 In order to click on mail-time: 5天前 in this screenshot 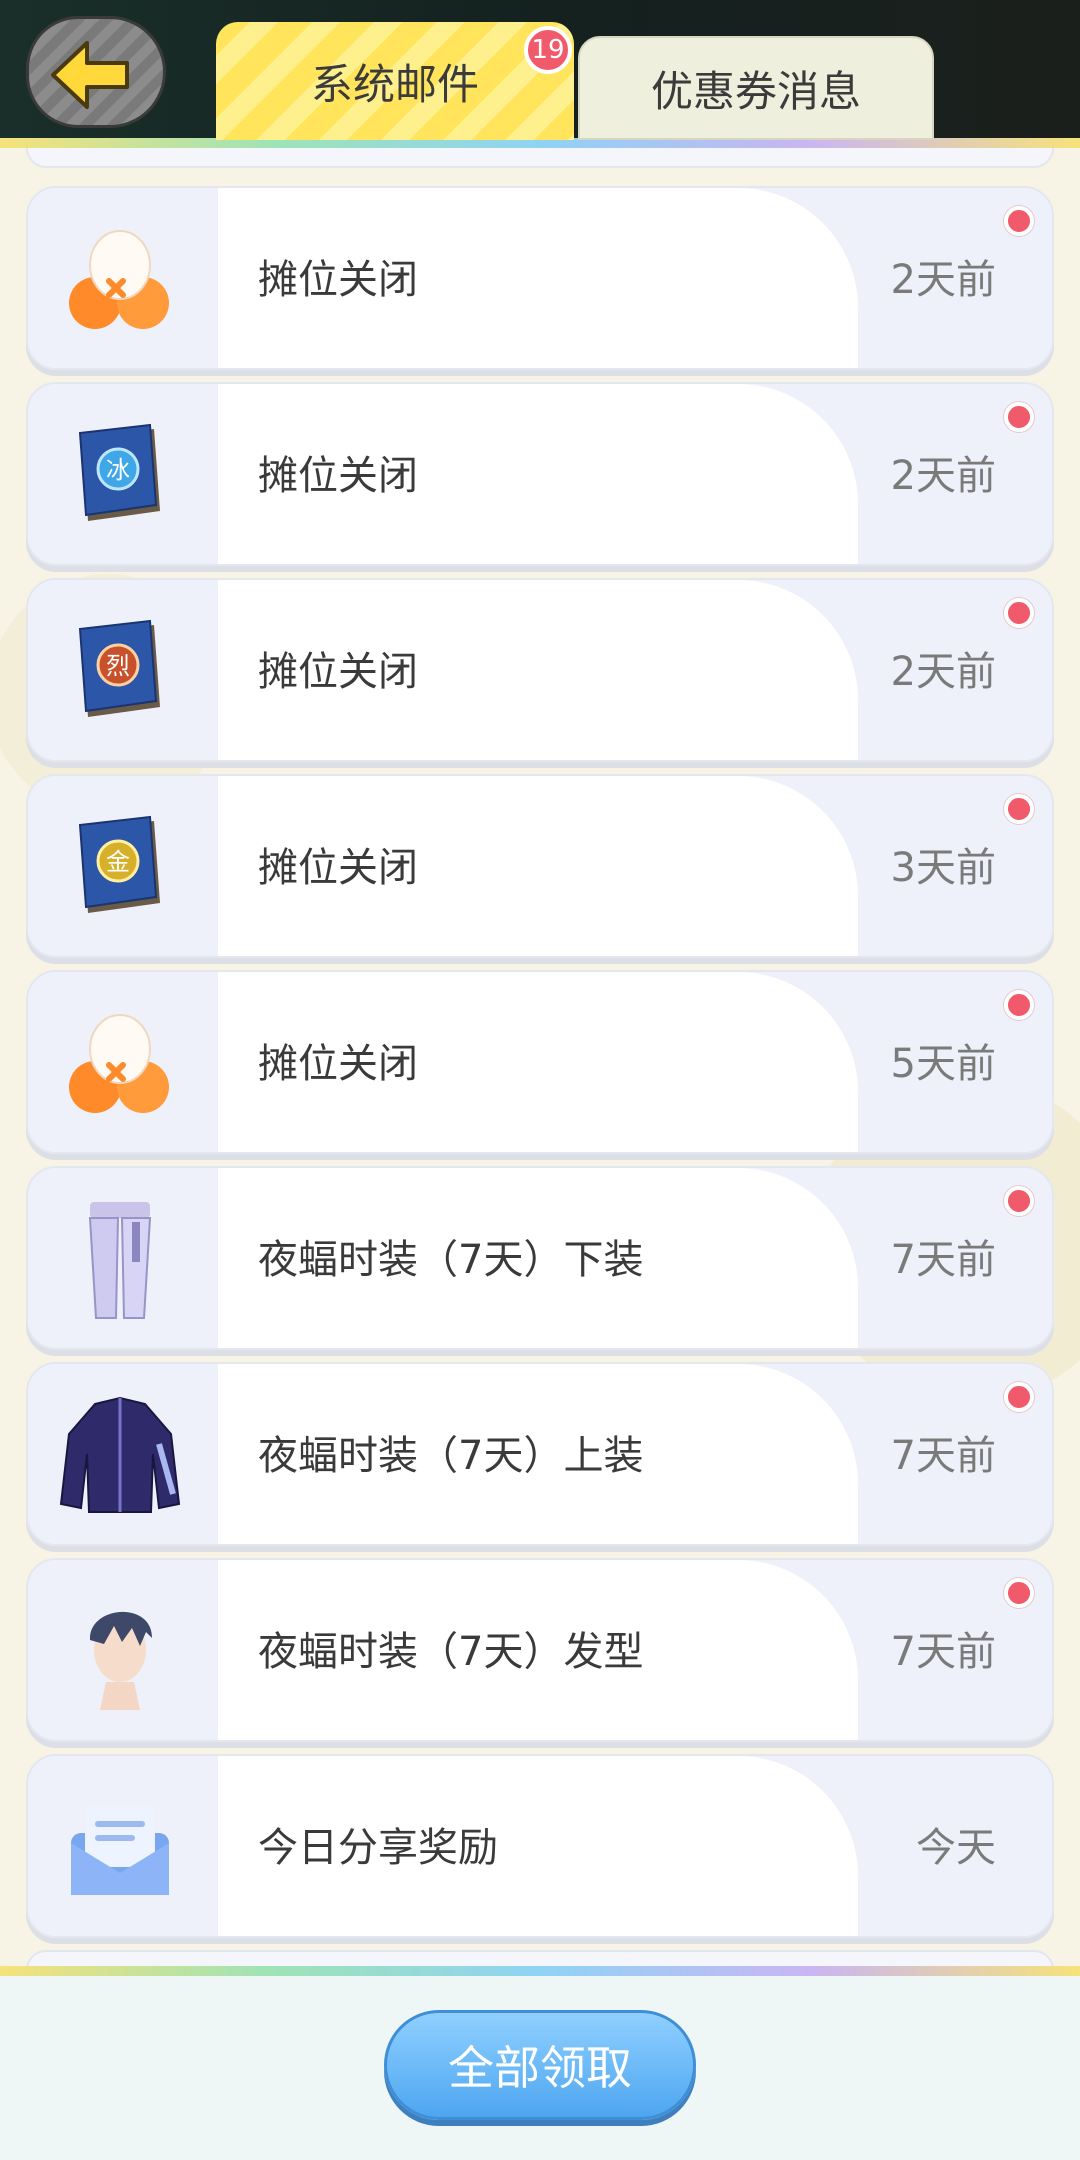, I will do `click(943, 1064)`.